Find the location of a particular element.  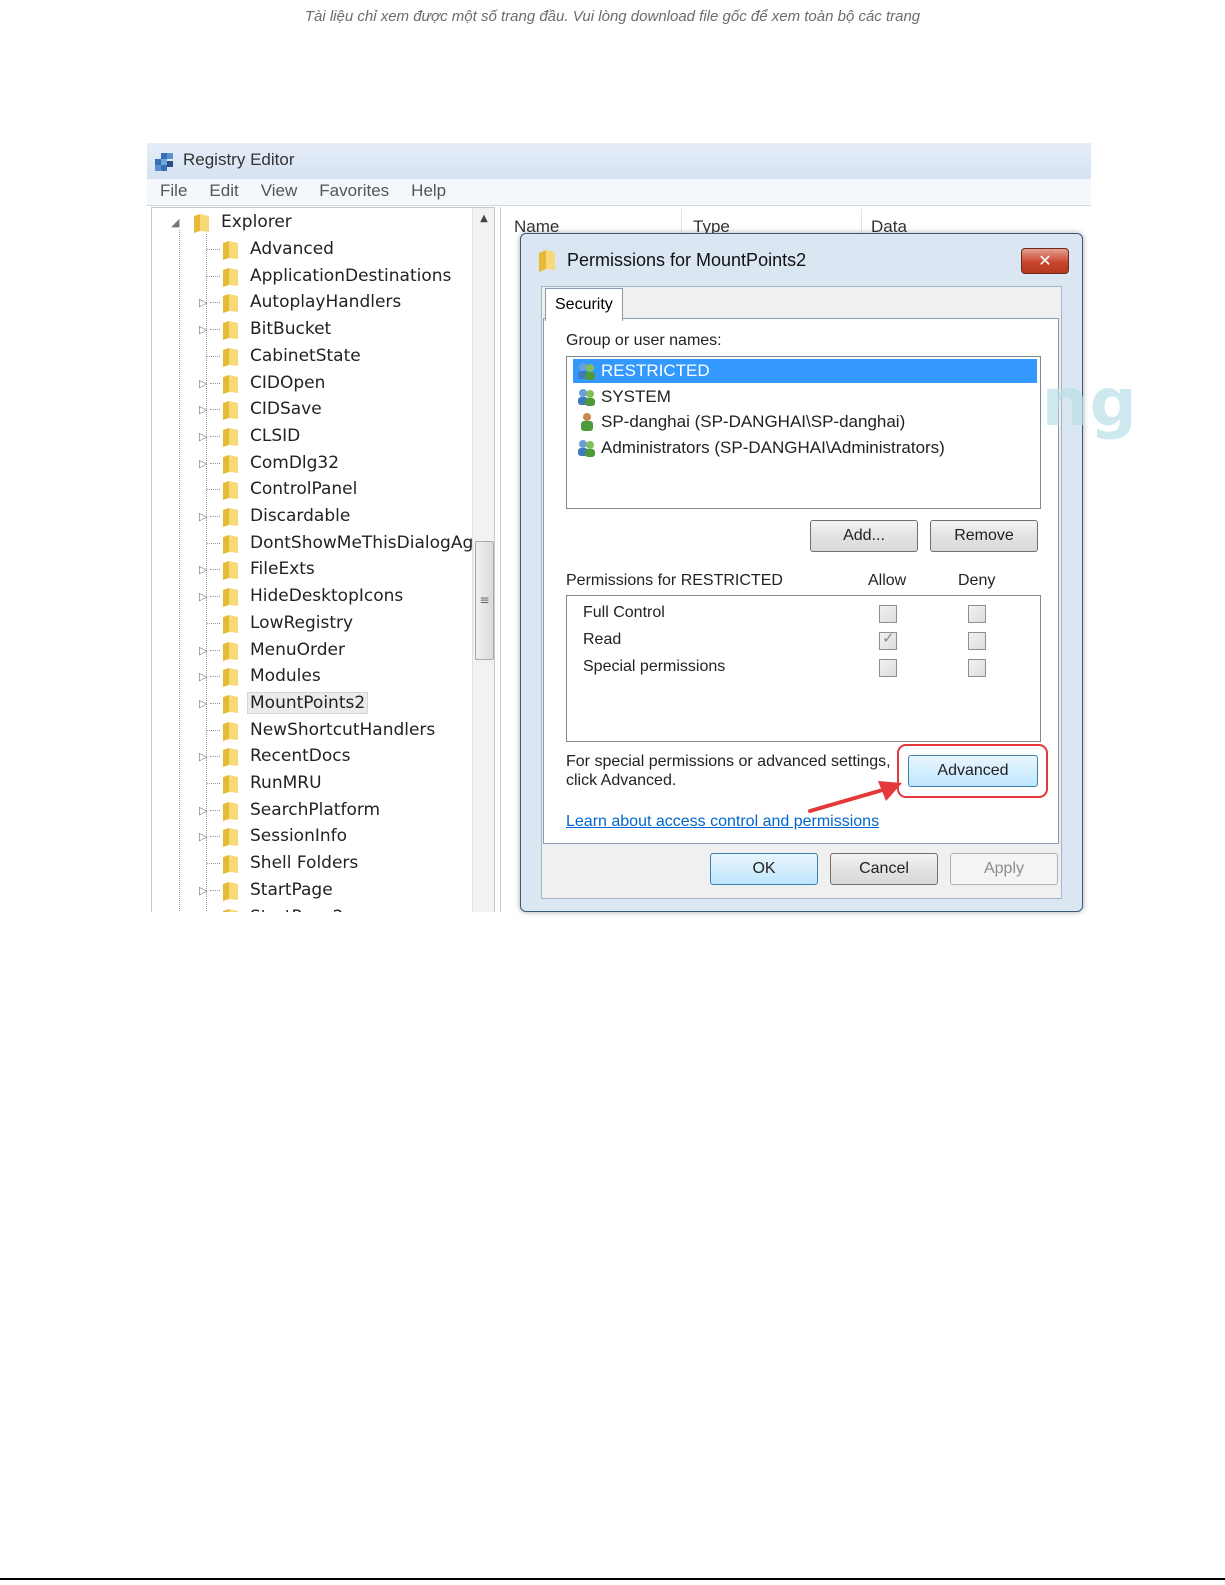

permission-label: Full Control is located at coordinates (624, 612).